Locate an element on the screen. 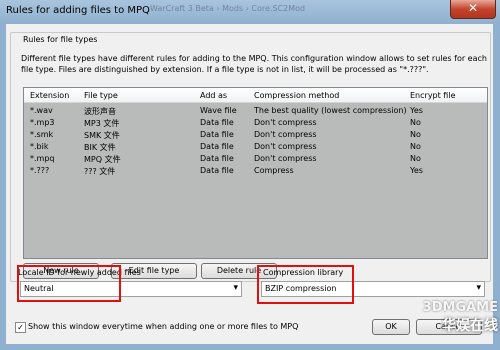  cell-file-type: ??? 文件 is located at coordinates (100, 171).